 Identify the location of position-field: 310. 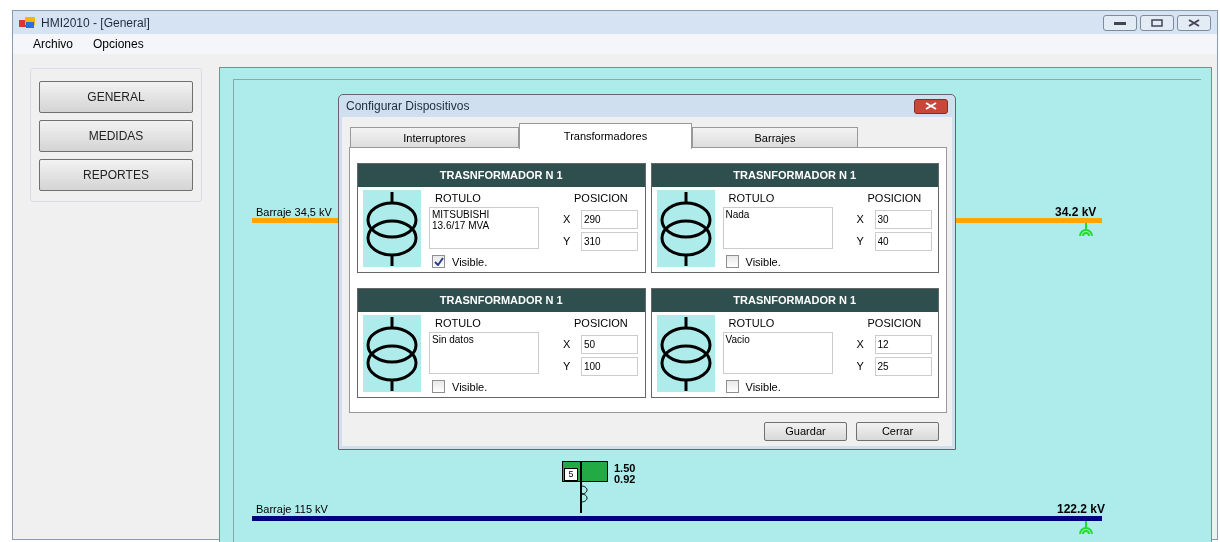
(609, 241).